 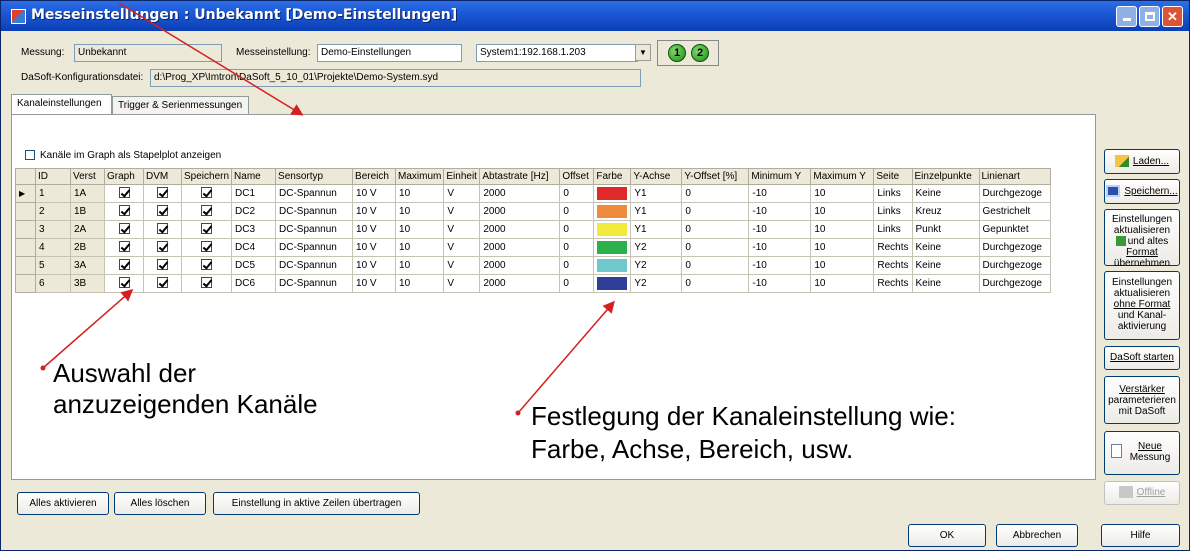 What do you see at coordinates (945, 211) in the screenshot?
I see `cell-einzelpunkte: Kreuz` at bounding box center [945, 211].